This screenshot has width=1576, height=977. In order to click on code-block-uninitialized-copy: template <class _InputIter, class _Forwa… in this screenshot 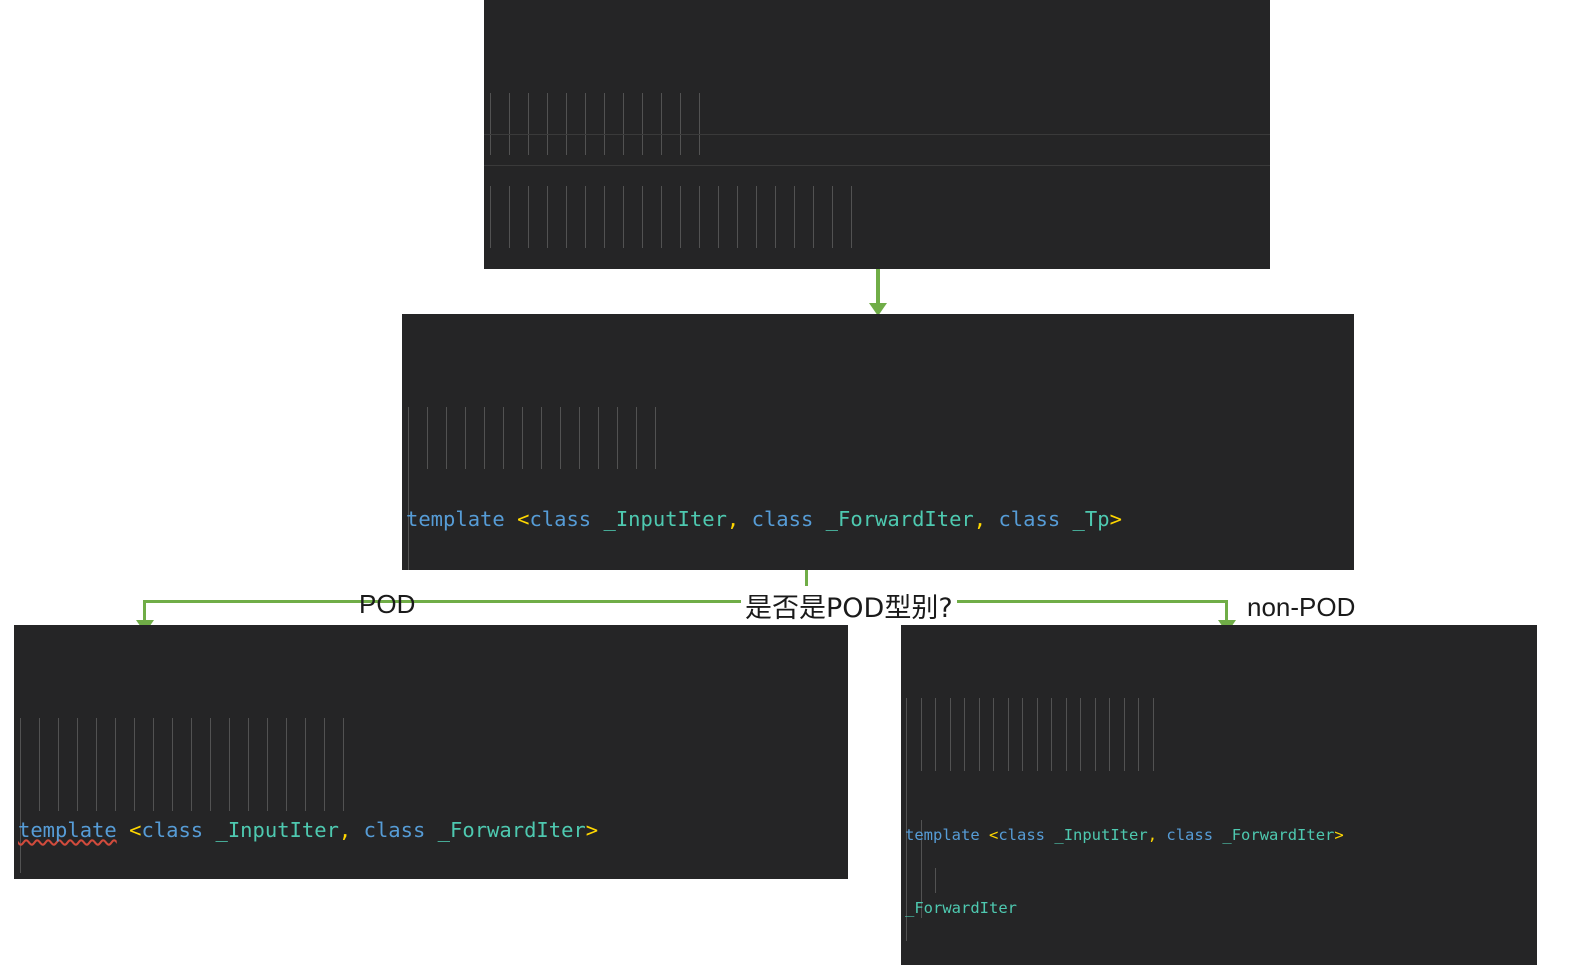, I will do `click(877, 134)`.